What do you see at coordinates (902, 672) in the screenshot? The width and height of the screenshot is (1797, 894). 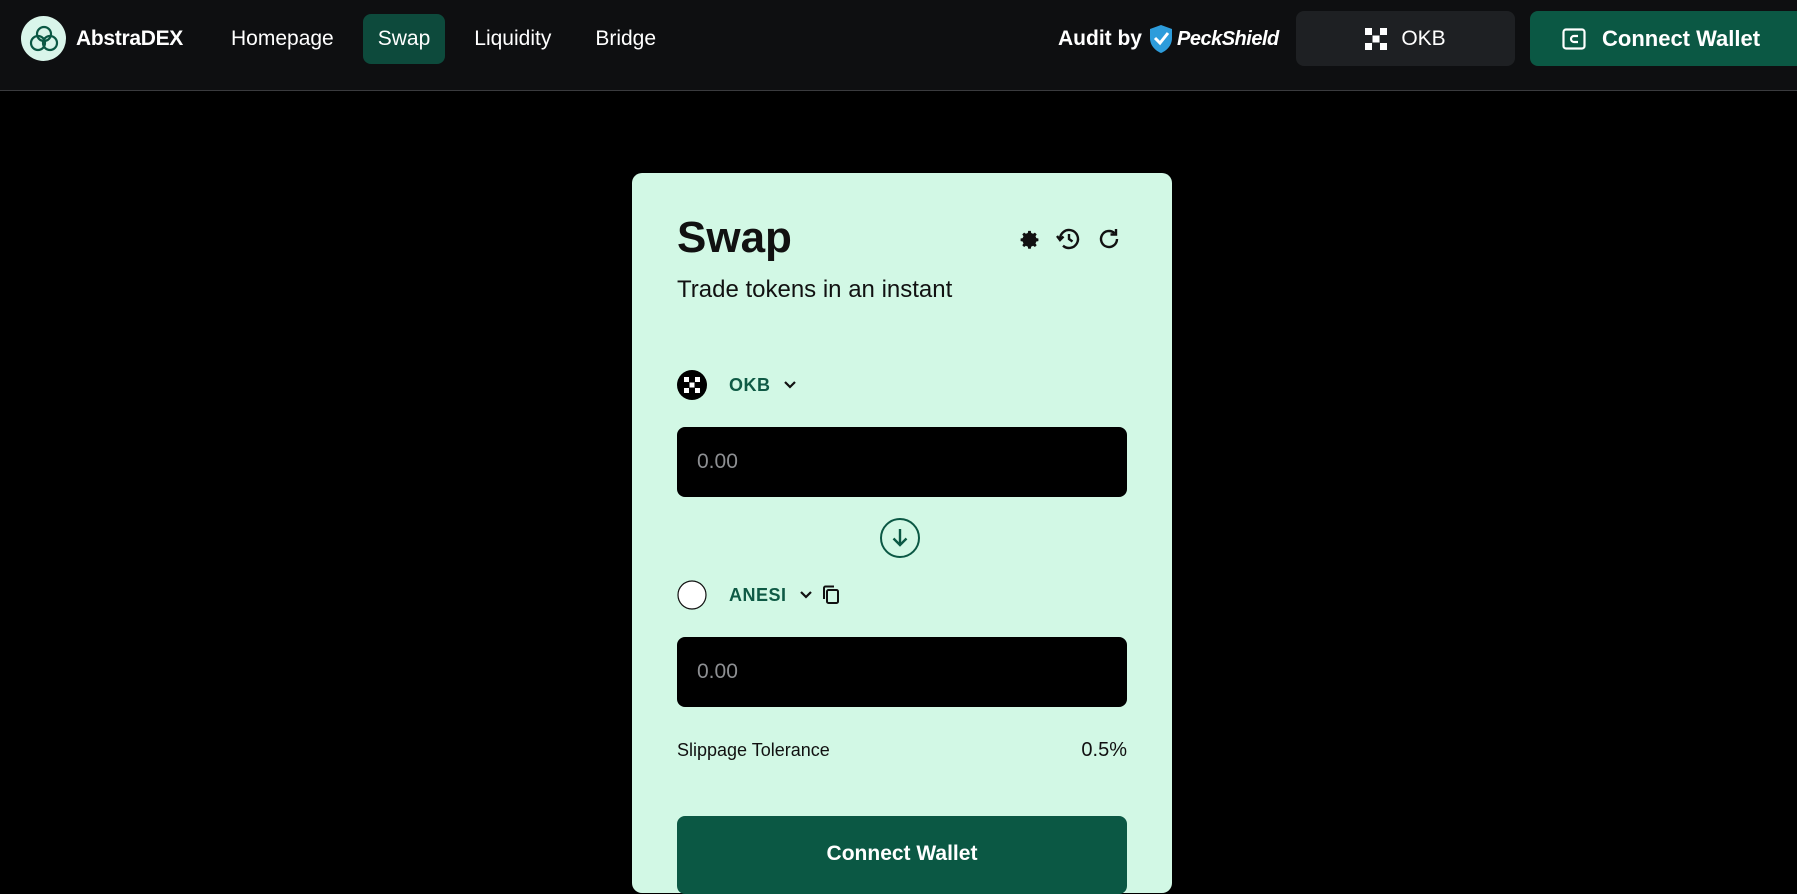 I see `to-amount-input` at bounding box center [902, 672].